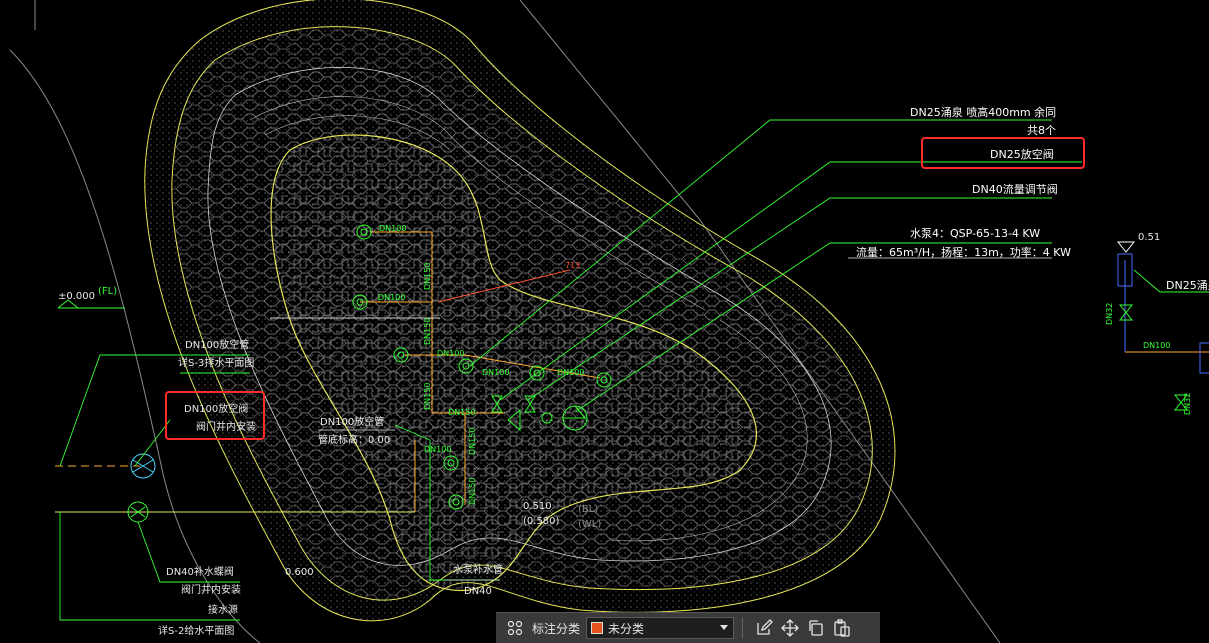 The height and width of the screenshot is (643, 1209). What do you see at coordinates (1015, 189) in the screenshot?
I see `callout-flow-valve: DN40流量调节阀` at bounding box center [1015, 189].